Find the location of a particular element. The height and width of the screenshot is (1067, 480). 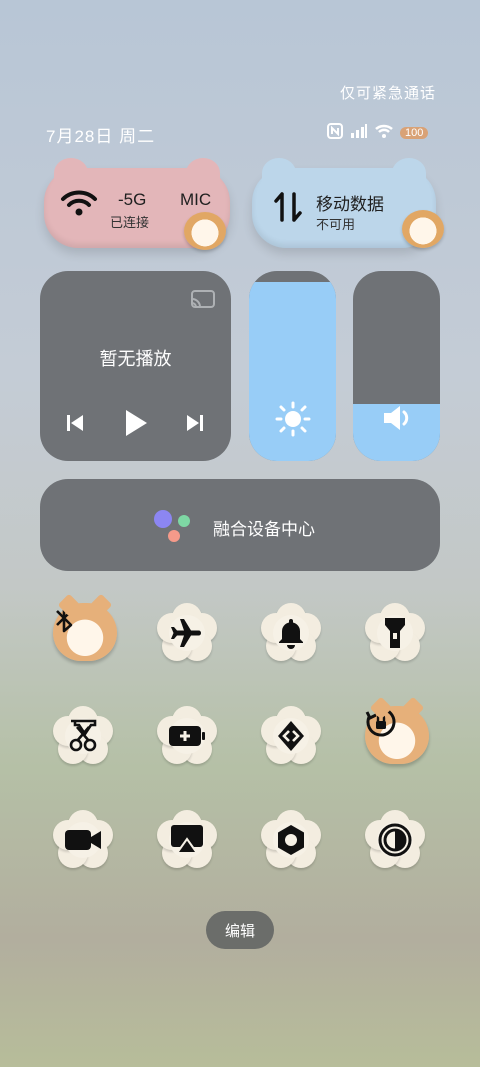

toggle-bluetooth is located at coordinates (85, 632).